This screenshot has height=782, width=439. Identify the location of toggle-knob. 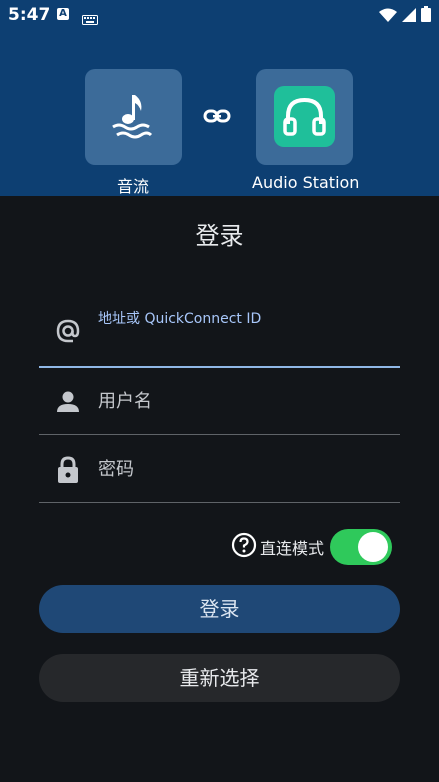
(373, 547).